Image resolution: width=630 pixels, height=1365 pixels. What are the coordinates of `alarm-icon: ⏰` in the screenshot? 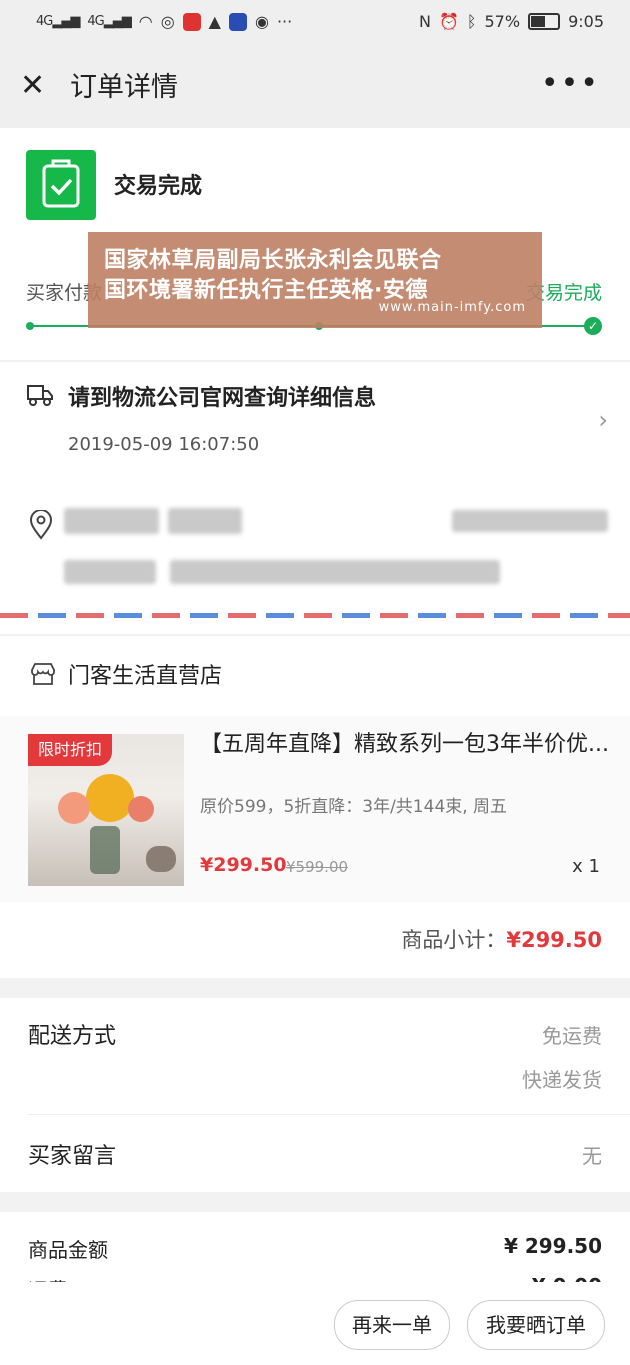 It's located at (448, 21).